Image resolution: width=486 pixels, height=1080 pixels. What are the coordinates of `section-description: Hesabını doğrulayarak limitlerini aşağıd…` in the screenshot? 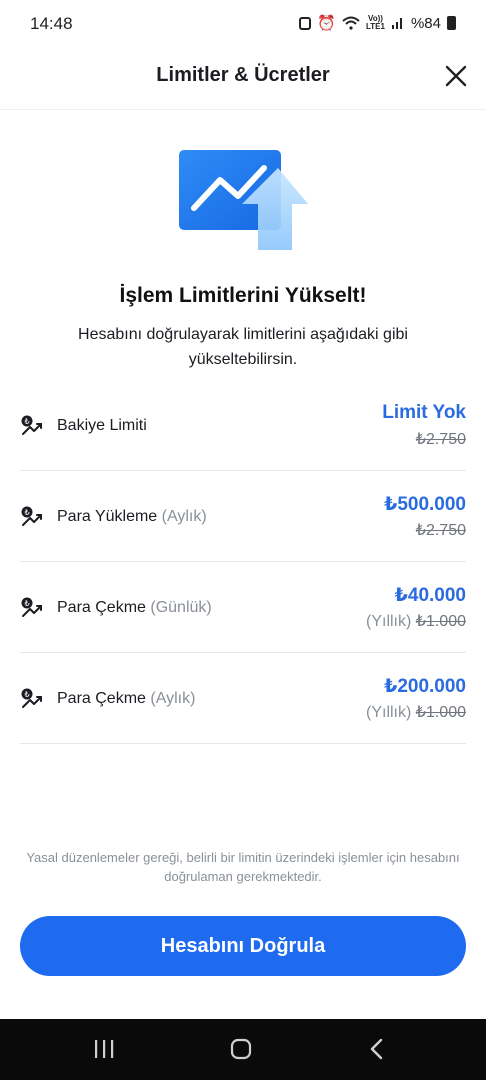 It's located at (243, 347).